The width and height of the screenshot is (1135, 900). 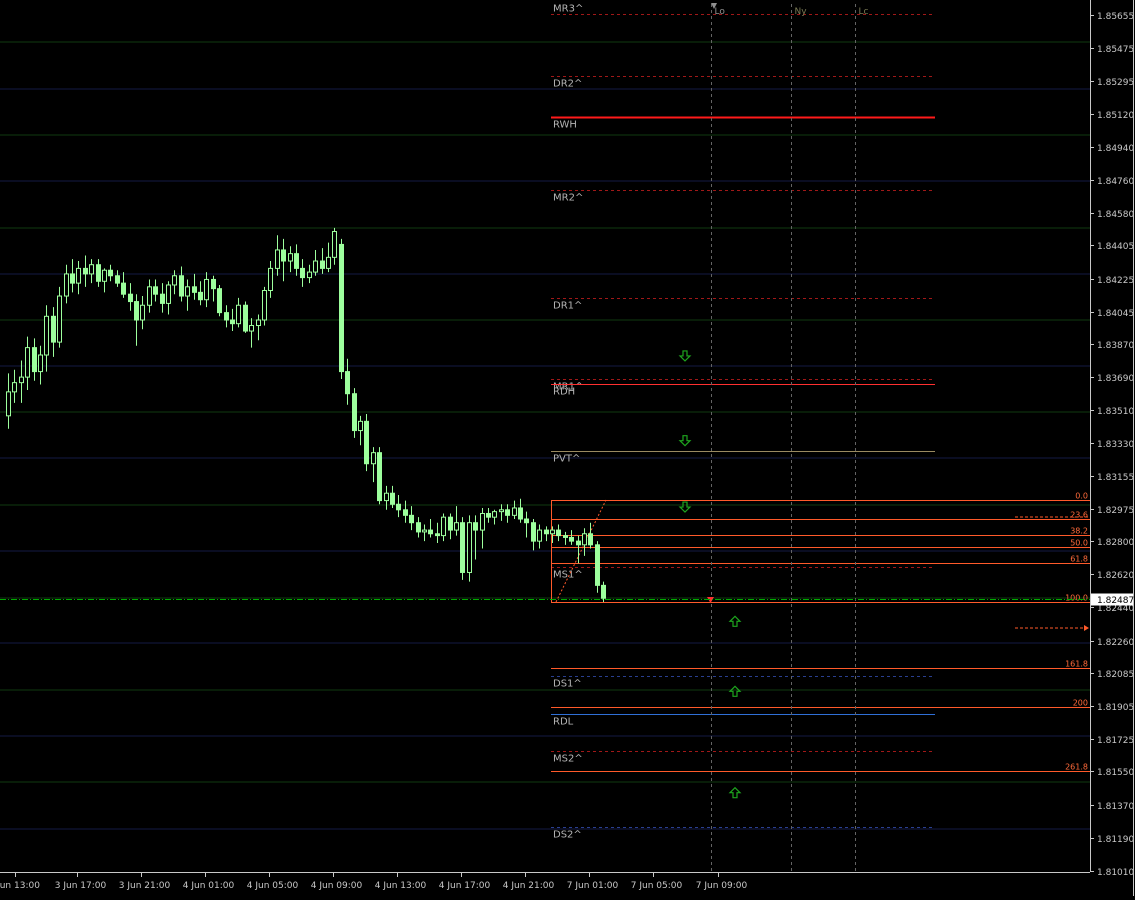 I want to click on x-tick-label: 4 Jun 21:00, so click(x=529, y=886).